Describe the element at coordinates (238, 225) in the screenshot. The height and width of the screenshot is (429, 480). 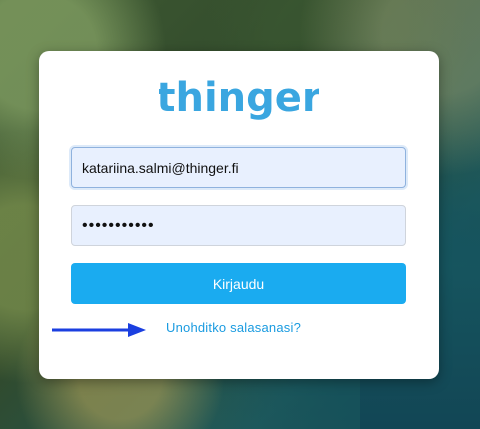
I see `password-field` at that location.